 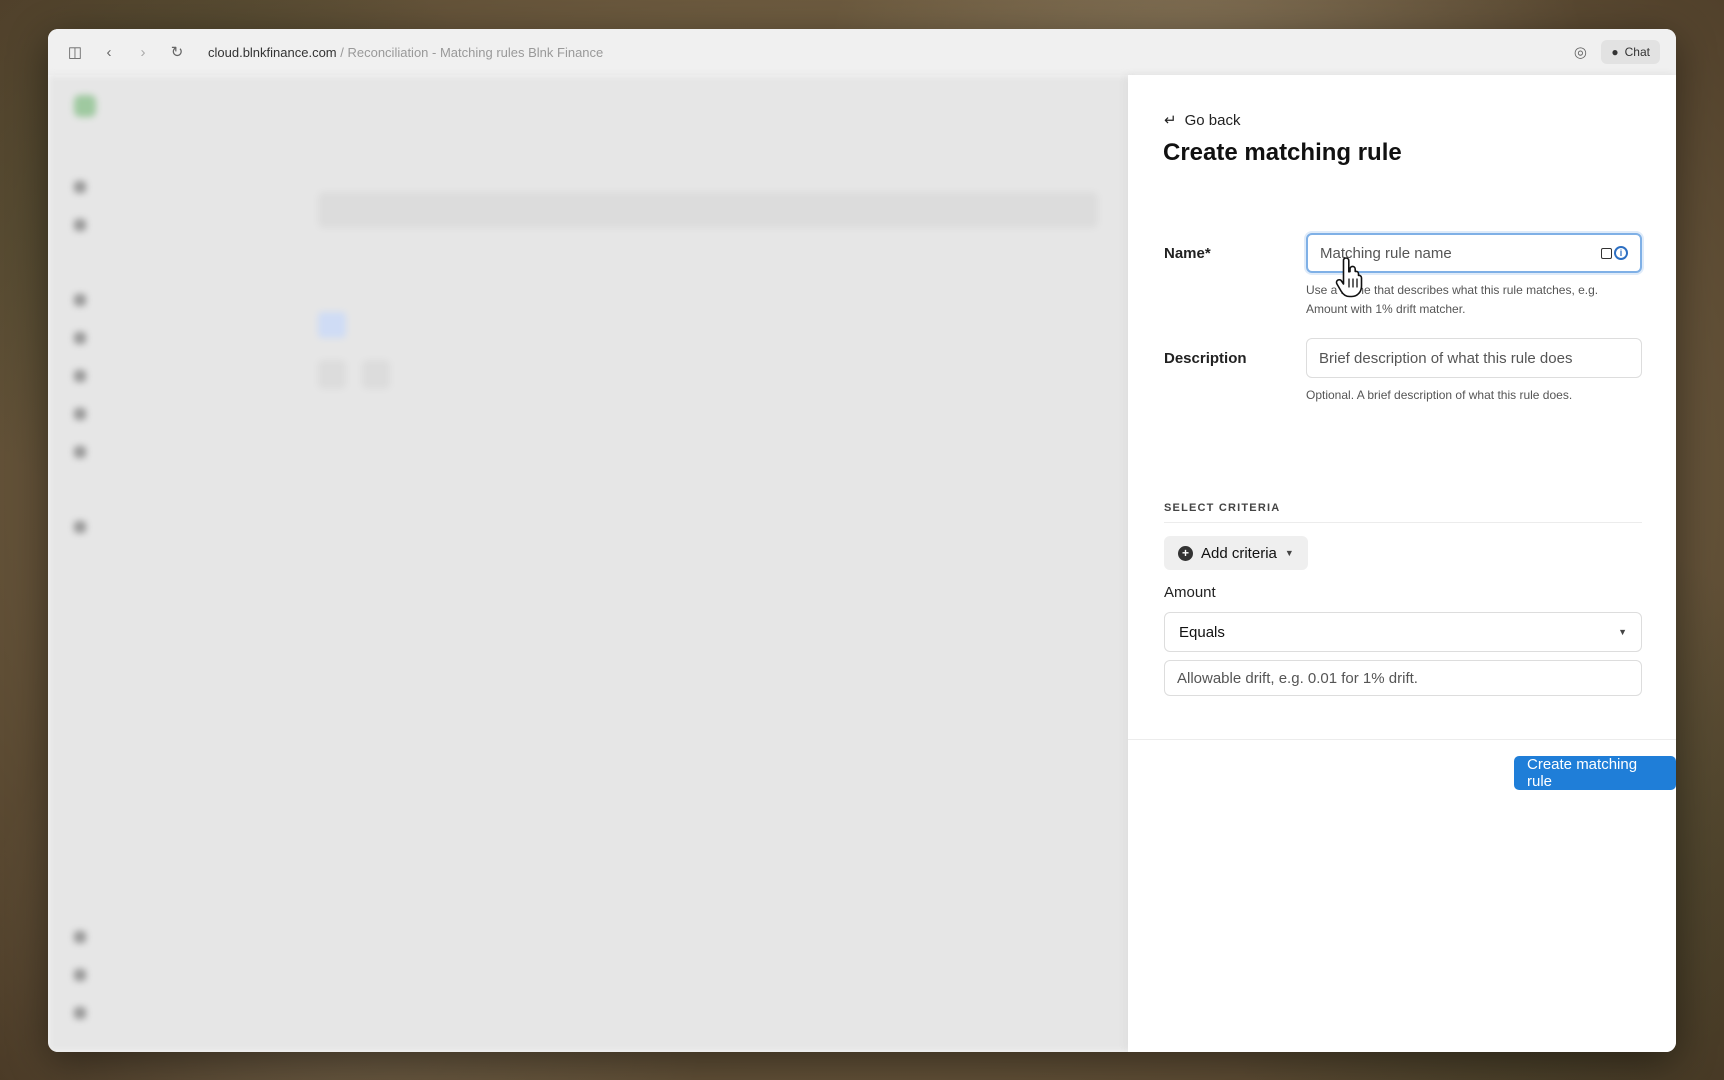 What do you see at coordinates (1282, 152) in the screenshot?
I see `panel-title: Create matching rule` at bounding box center [1282, 152].